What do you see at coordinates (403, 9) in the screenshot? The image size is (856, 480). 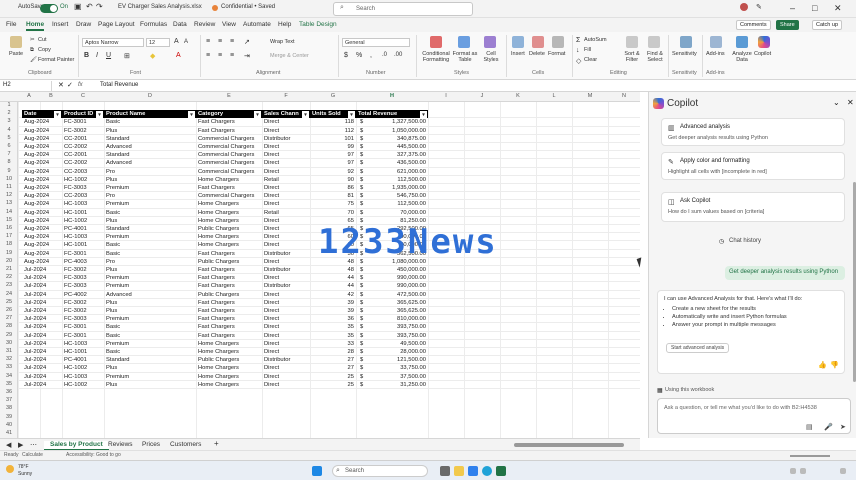 I see `search-box: ⌕ Search` at bounding box center [403, 9].